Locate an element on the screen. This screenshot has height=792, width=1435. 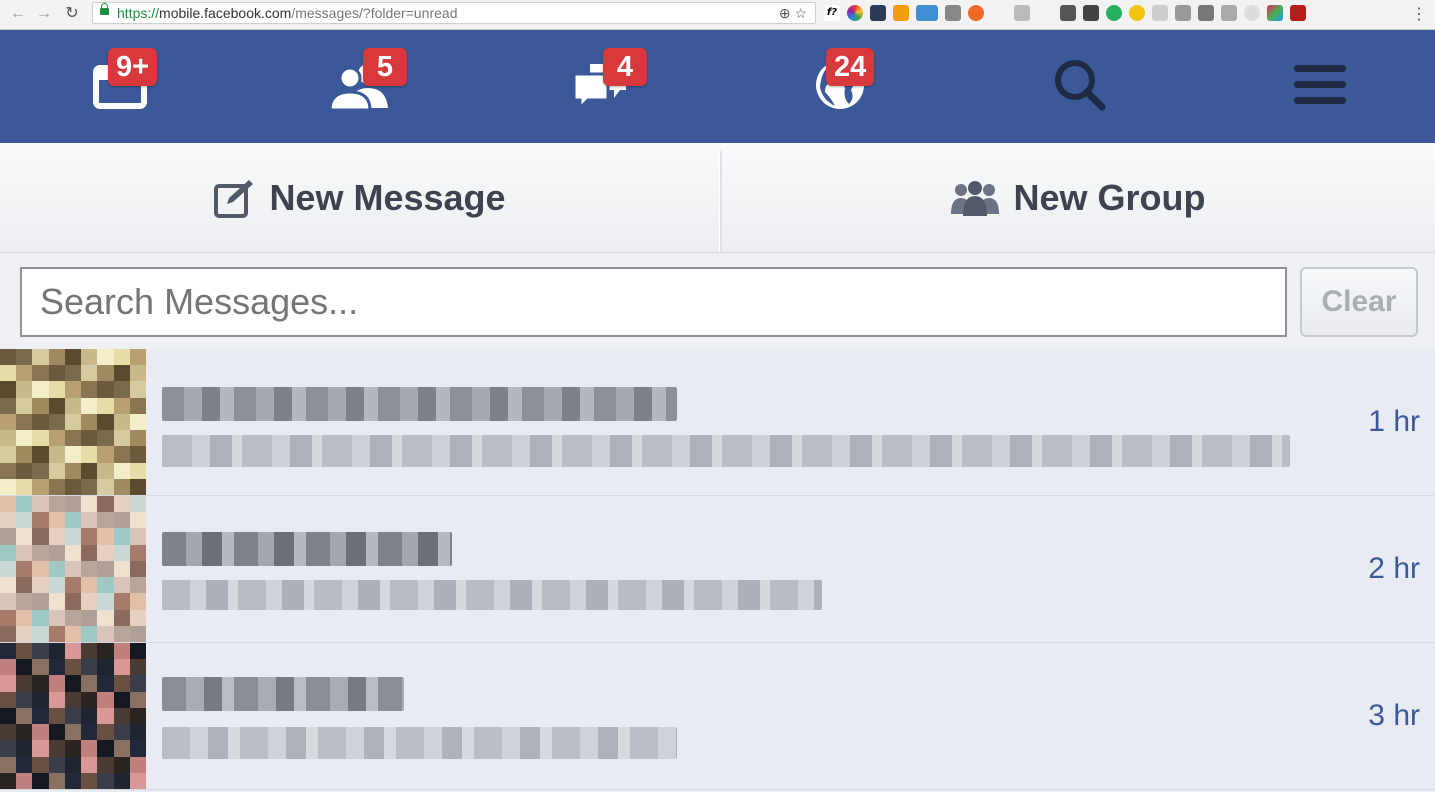
extensions-bar: f? is located at coordinates (1065, 14).